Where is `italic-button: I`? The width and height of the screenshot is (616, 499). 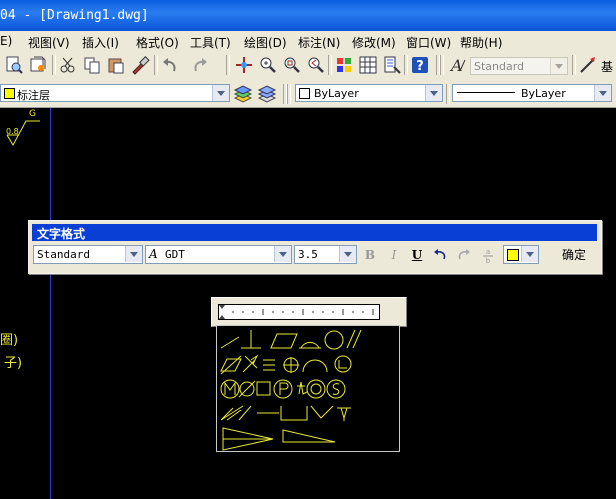
italic-button: I is located at coordinates (394, 255).